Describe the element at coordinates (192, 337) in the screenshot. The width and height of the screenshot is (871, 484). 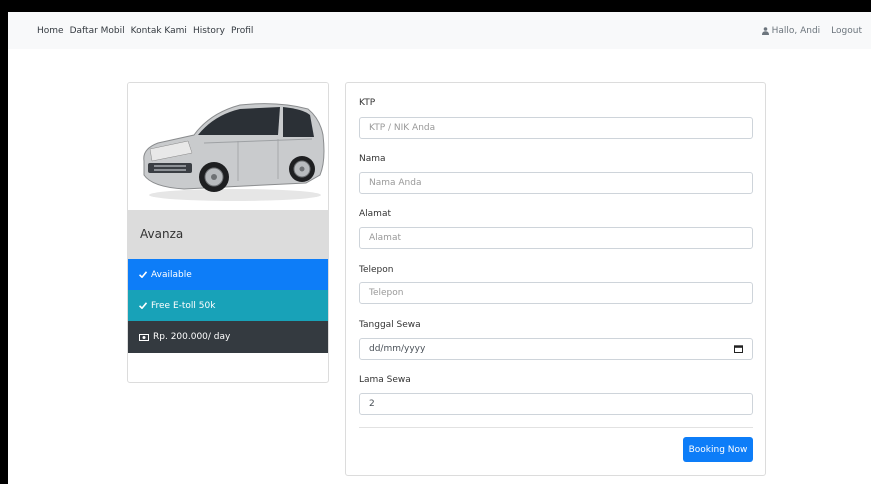
I see `price-label: Rp. 200.000/ day` at that location.